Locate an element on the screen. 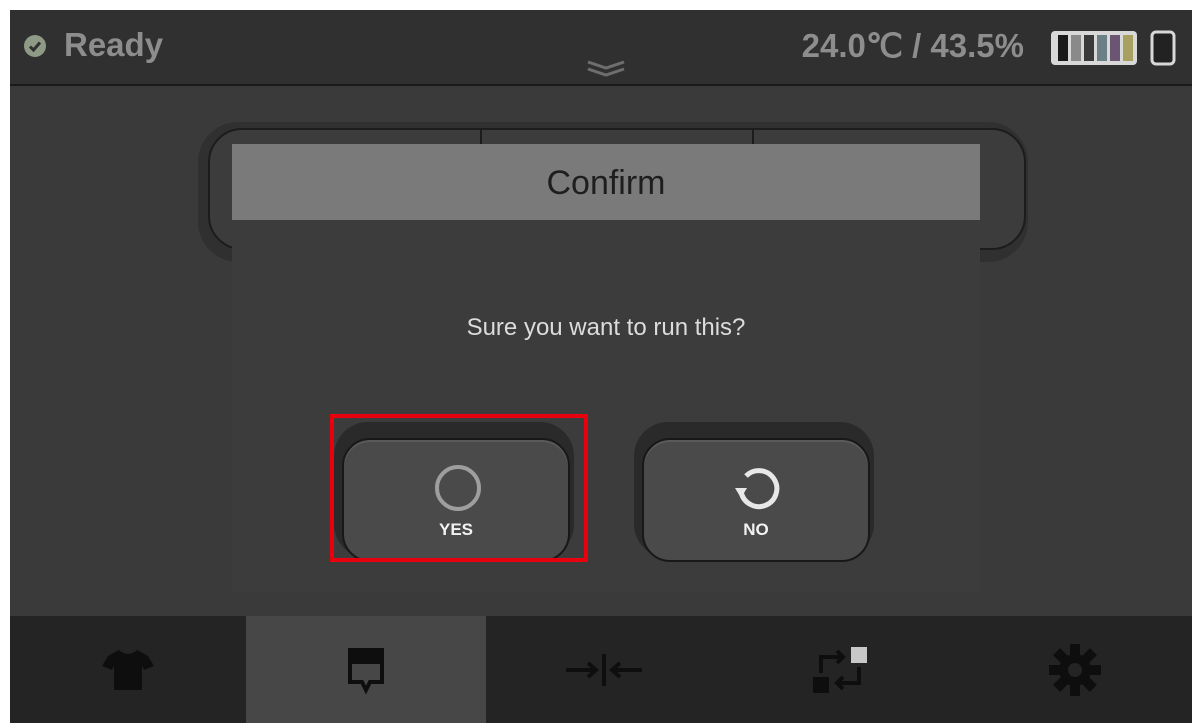 This screenshot has width=1192, height=723. undo-arrow-icon is located at coordinates (757, 489).